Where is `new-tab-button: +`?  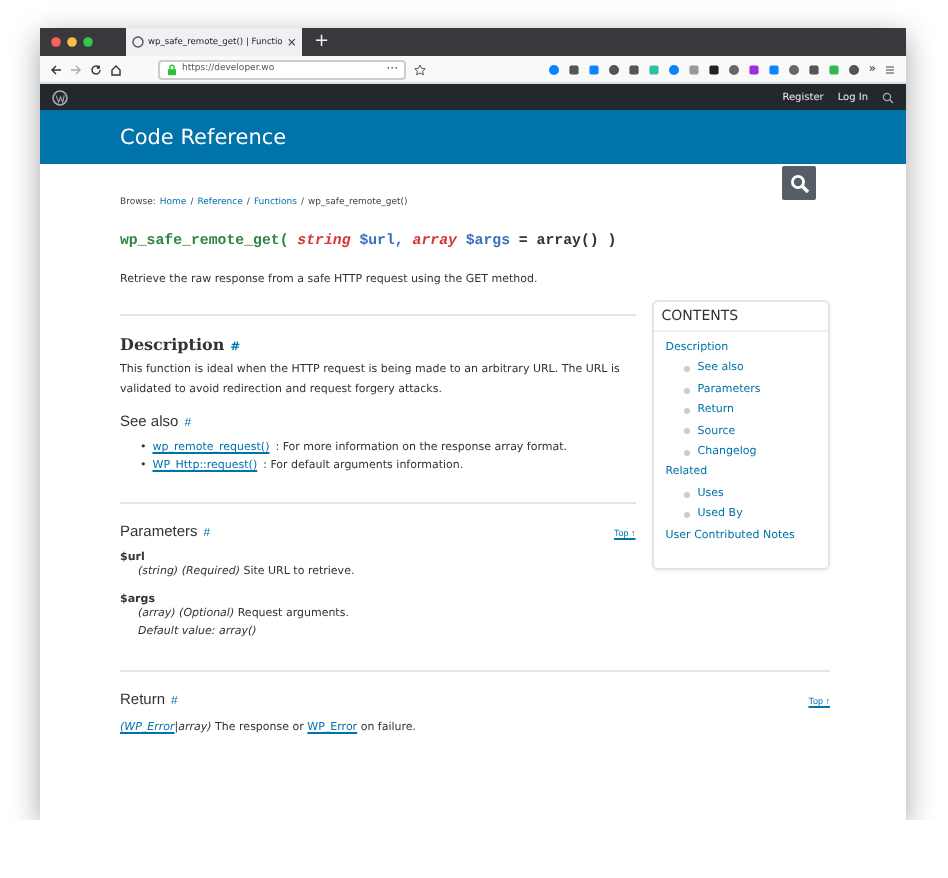 new-tab-button: + is located at coordinates (322, 42).